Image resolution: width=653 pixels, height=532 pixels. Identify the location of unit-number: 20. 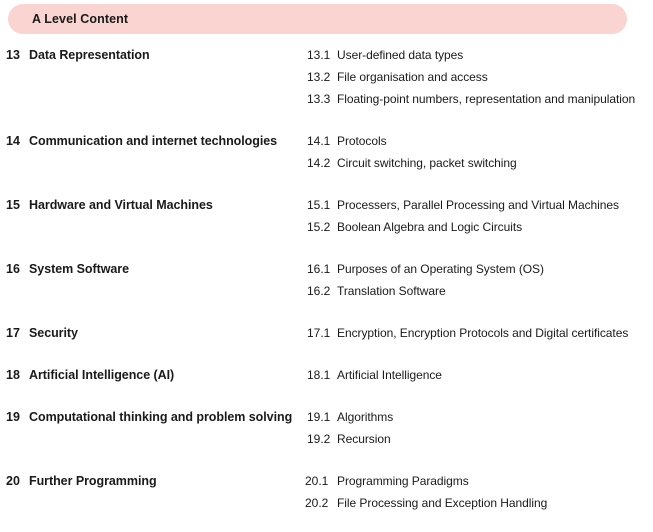
(13, 481).